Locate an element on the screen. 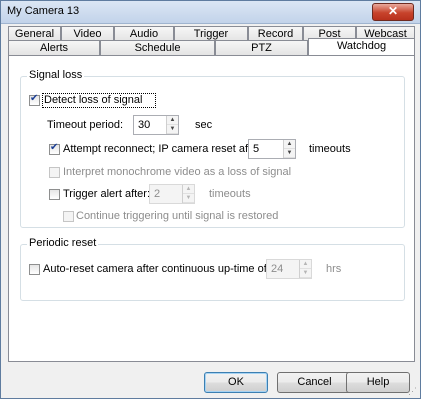 The width and height of the screenshot is (421, 399). periodic-reset-label: Periodic reset is located at coordinates (63, 243).